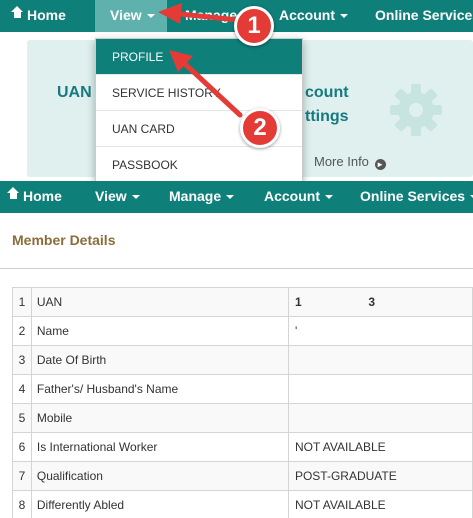 This screenshot has height=518, width=473. What do you see at coordinates (199, 93) in the screenshot?
I see `dropdown-item-service-history: SERVICE HISTORY` at bounding box center [199, 93].